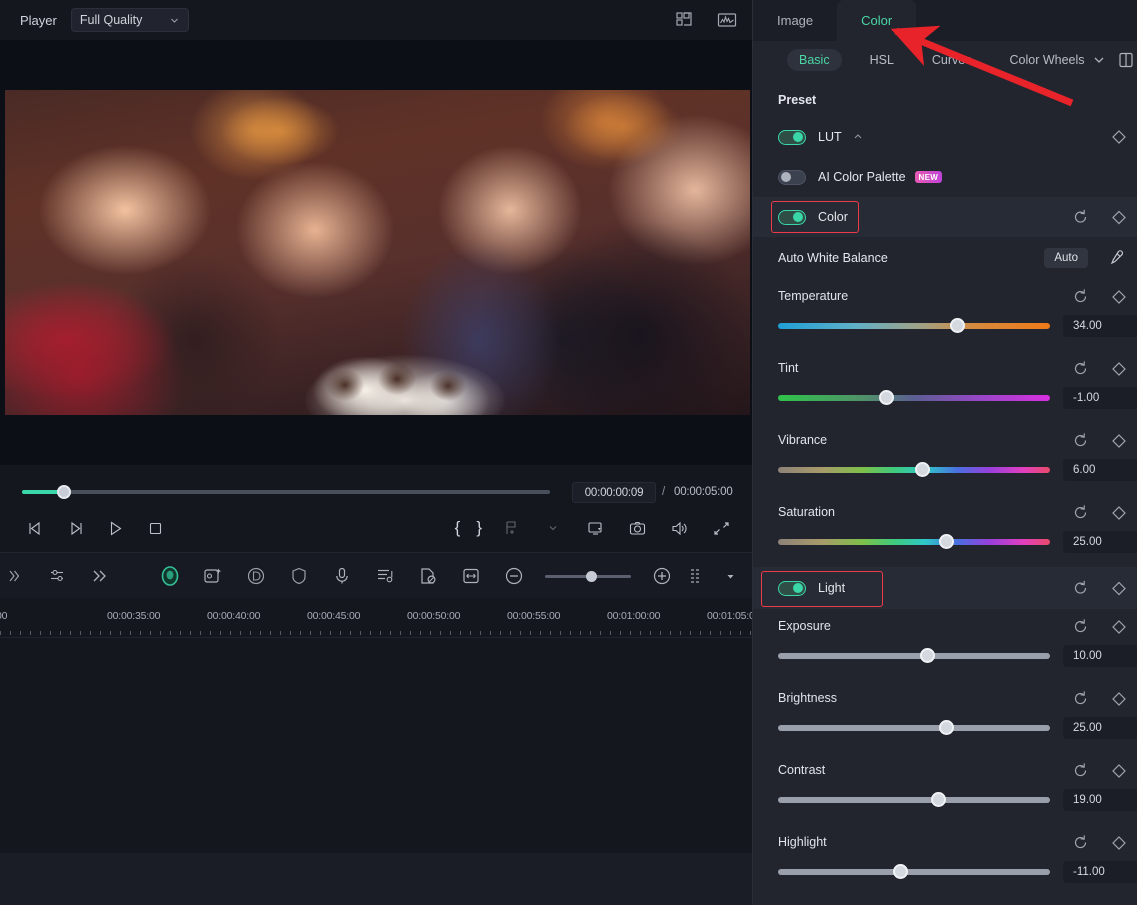  Describe the element at coordinates (299, 576) in the screenshot. I see `mask-shield-icon` at that location.